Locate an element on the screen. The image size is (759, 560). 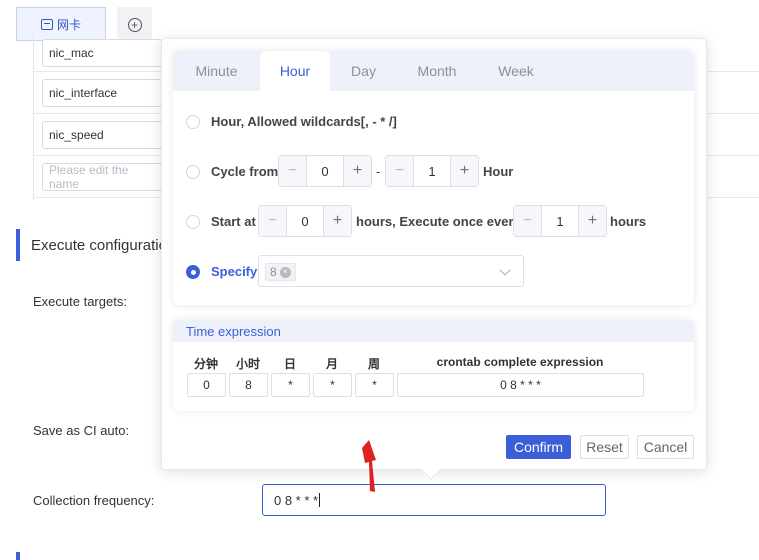
cycle-to-stepper: − 1 + is located at coordinates (432, 171).